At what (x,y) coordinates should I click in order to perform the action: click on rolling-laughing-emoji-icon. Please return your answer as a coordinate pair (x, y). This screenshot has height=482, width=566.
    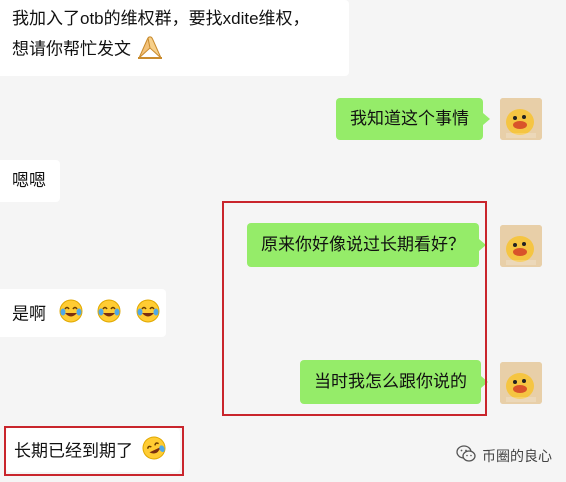
    Looking at the image, I should click on (154, 452).